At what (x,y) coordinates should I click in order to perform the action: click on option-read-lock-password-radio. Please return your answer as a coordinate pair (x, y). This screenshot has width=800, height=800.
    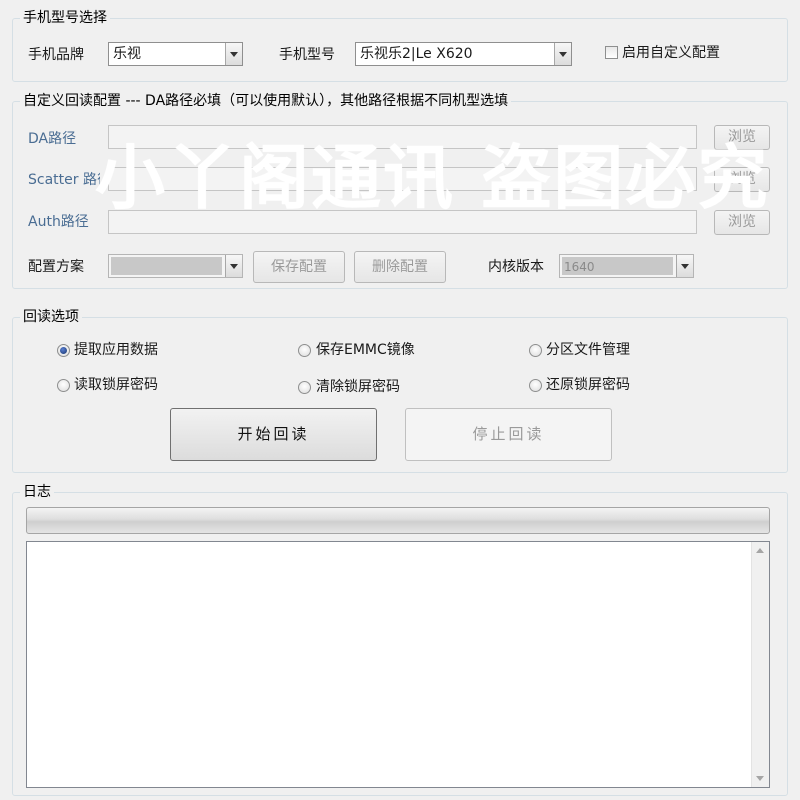
    Looking at the image, I should click on (63, 385).